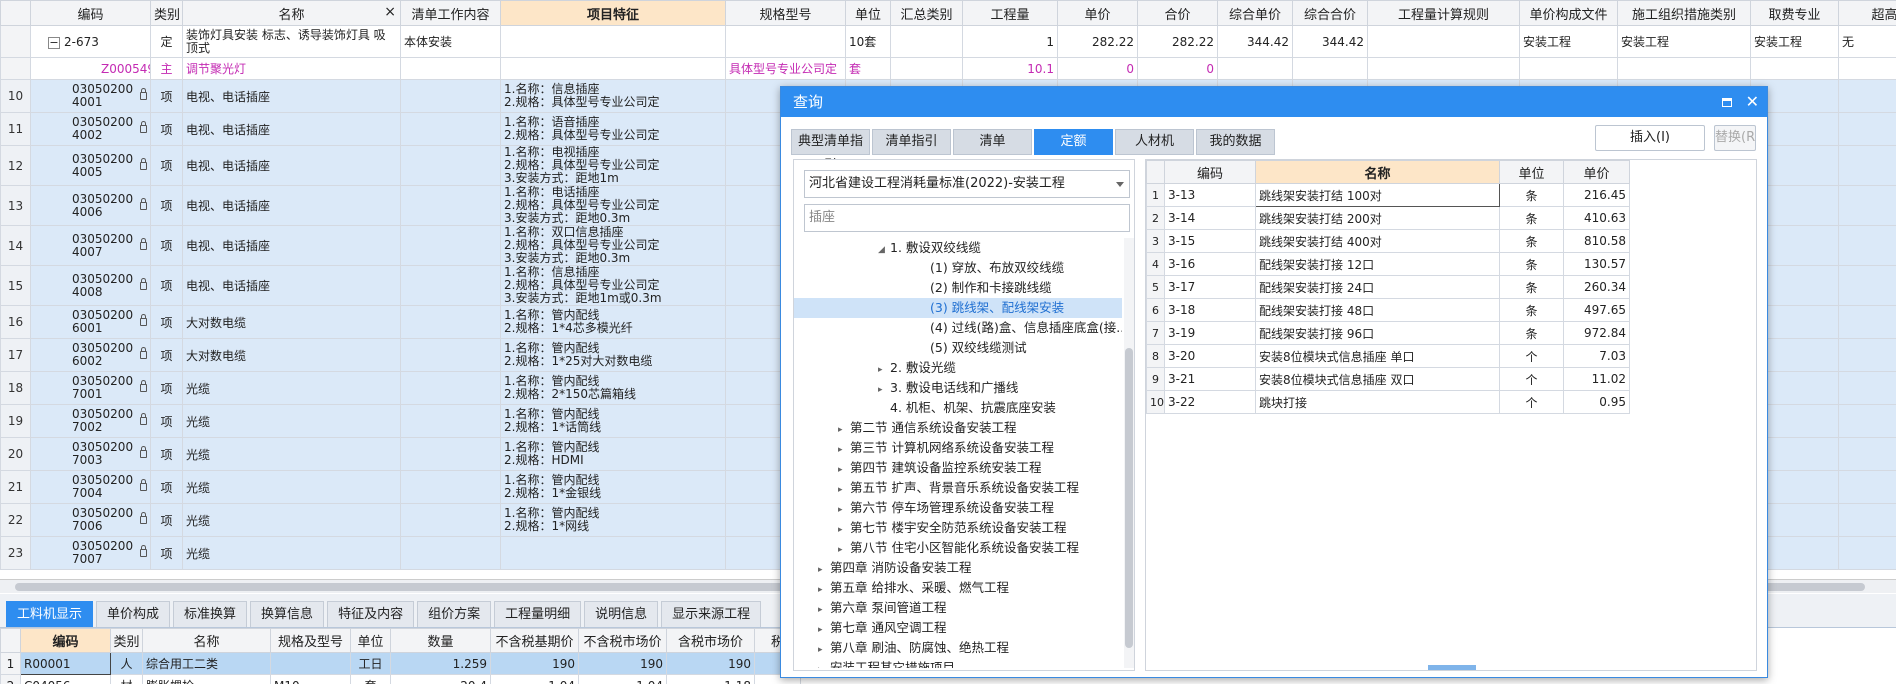 Image resolution: width=1896 pixels, height=684 pixels. Describe the element at coordinates (1596, 356) in the screenshot. I see `qr-price: 7.03` at that location.